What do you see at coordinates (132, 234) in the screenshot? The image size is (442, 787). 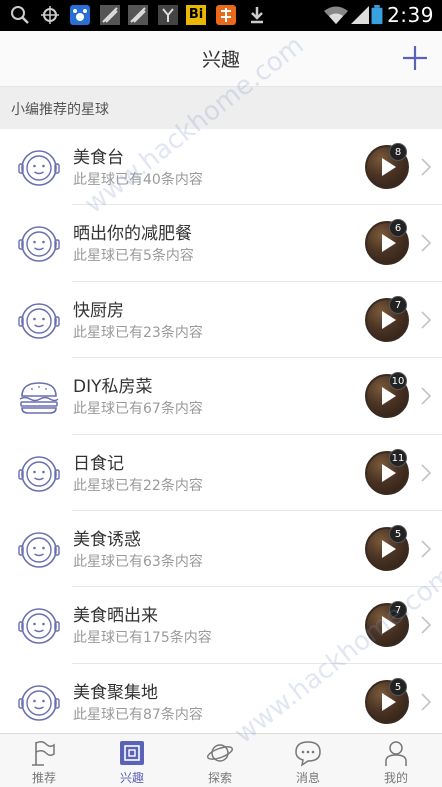 I see `planet-name: 晒出你的减肥餐` at bounding box center [132, 234].